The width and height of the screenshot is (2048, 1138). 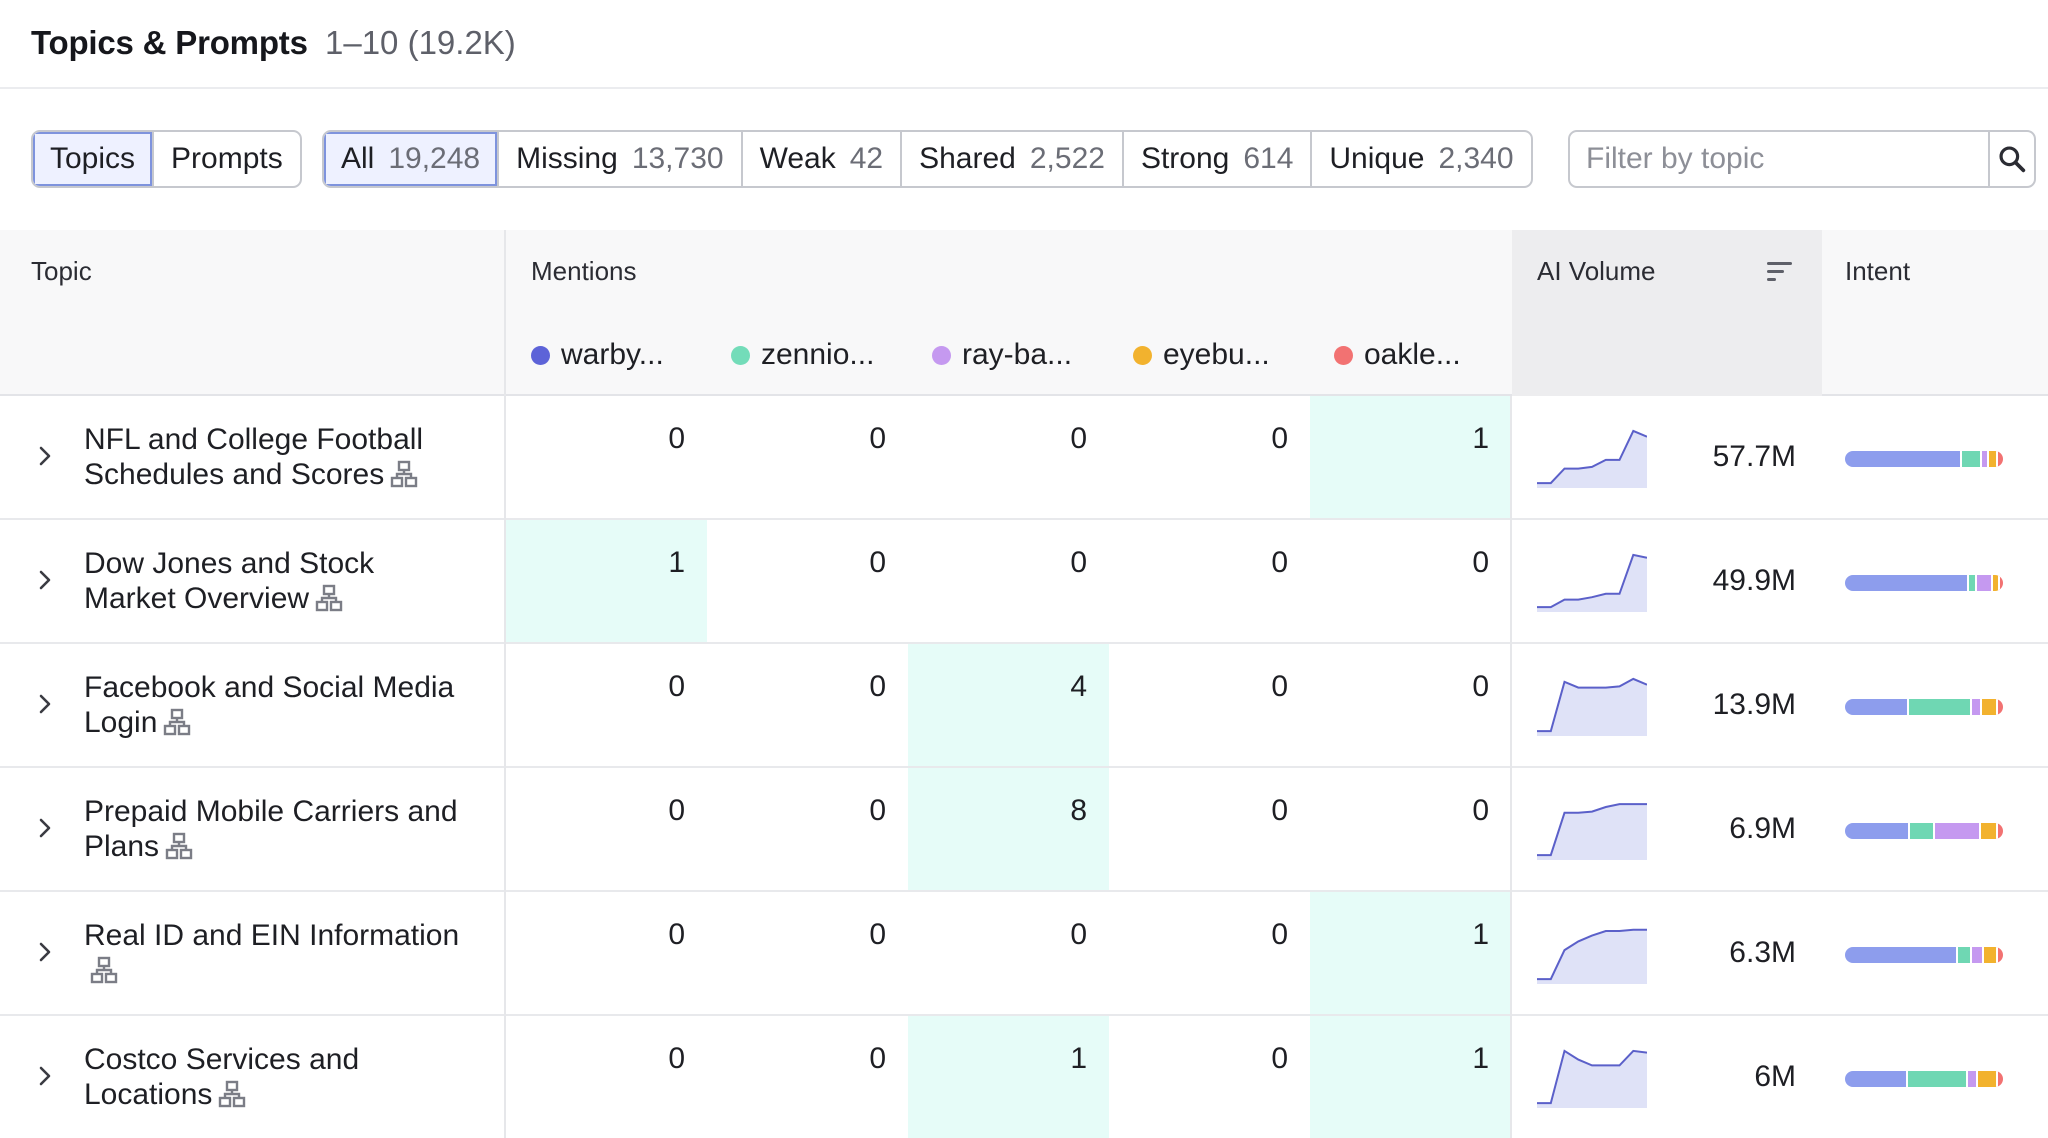 I want to click on ai-volume-column-header: AI Volume, so click(x=1596, y=271).